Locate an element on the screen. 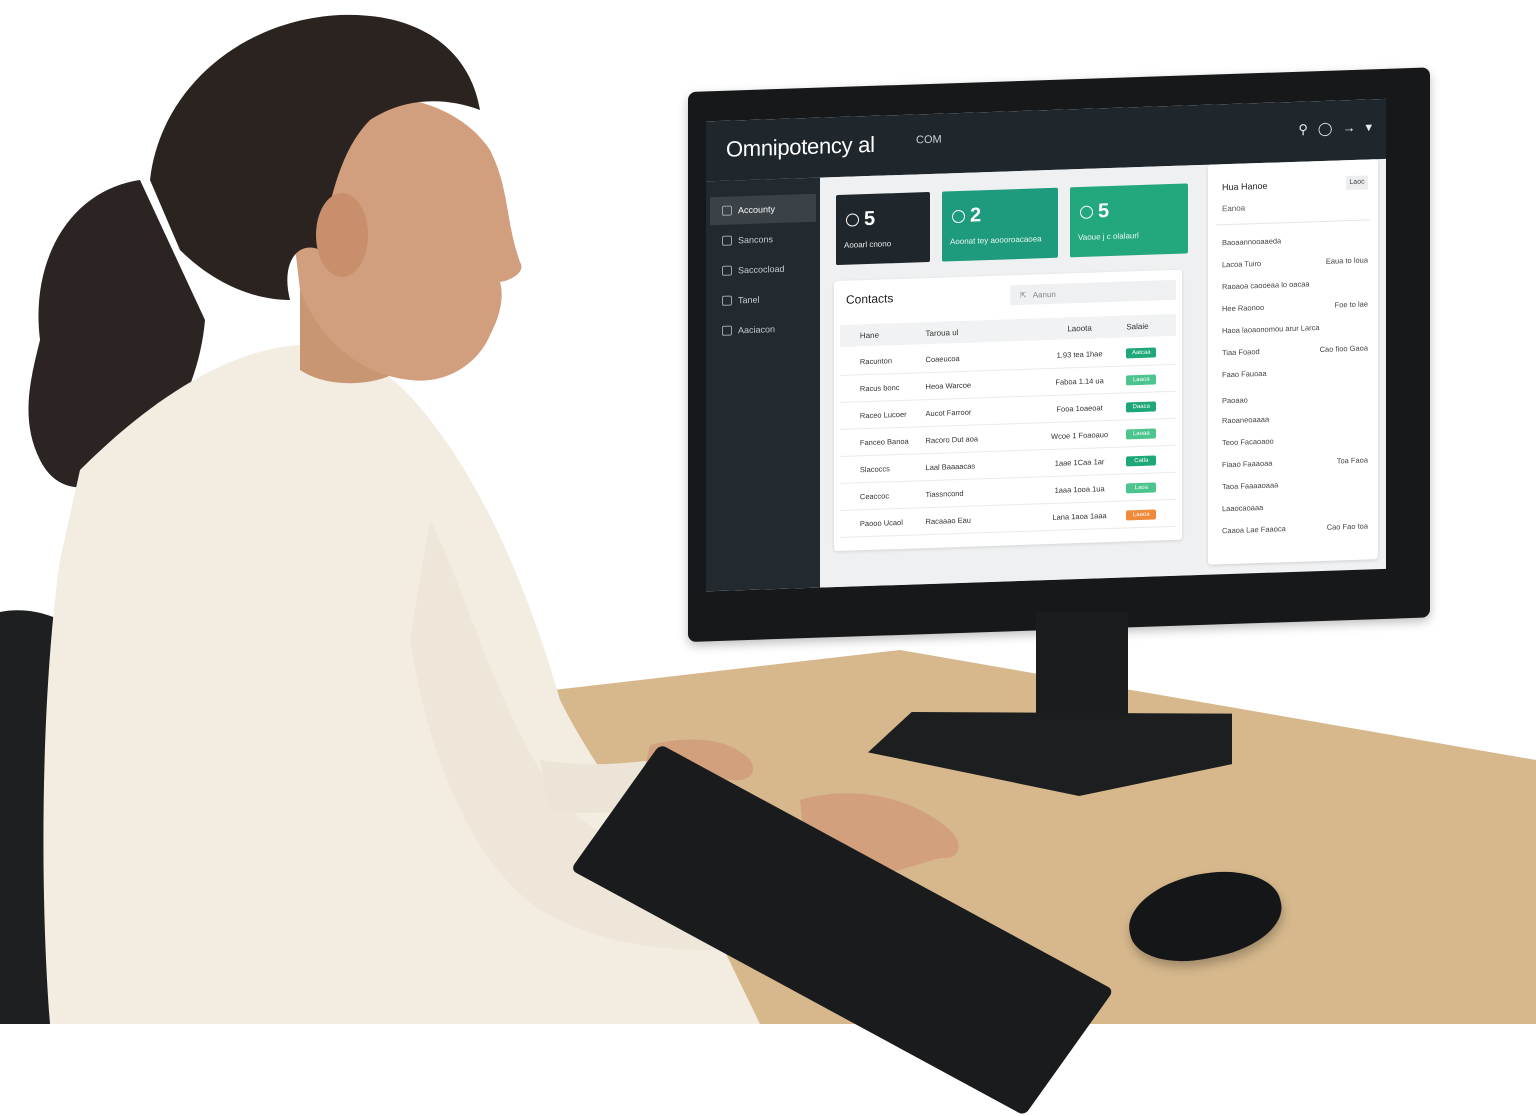 Image resolution: width=1536 pixels, height=1116 pixels. status-badge: Aatcaa is located at coordinates (1141, 352).